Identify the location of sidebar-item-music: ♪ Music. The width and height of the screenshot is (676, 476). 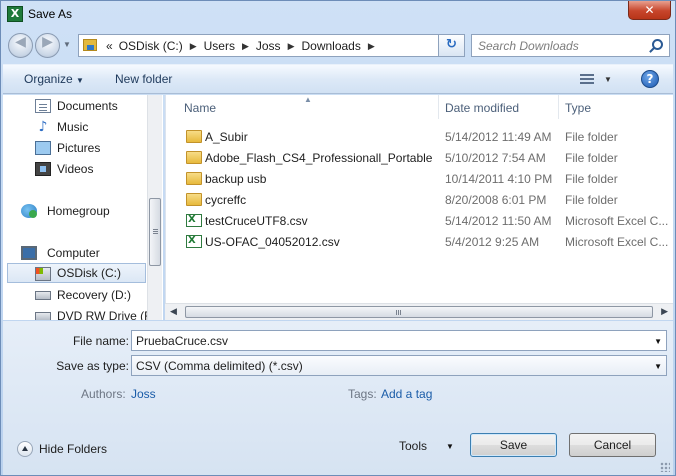
(74, 127).